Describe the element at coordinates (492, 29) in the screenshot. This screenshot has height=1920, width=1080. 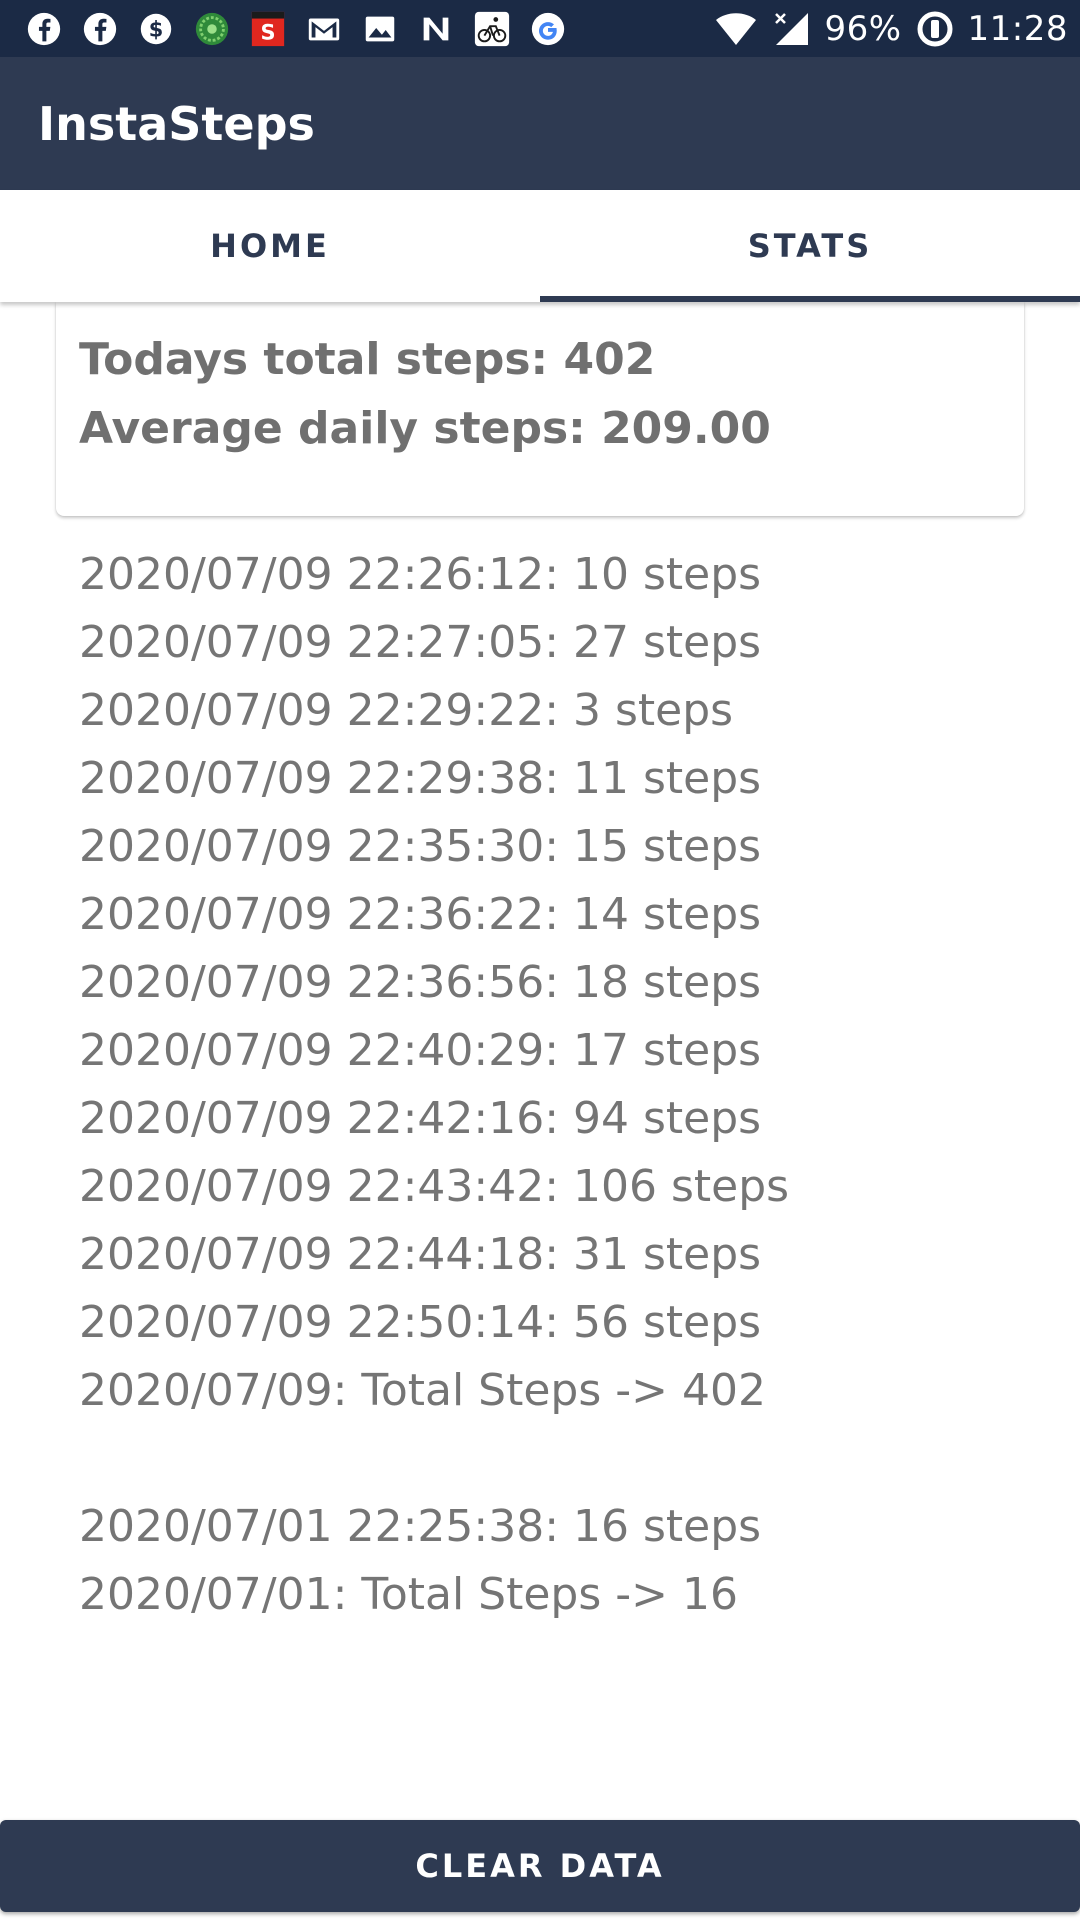
I see `cycling-icon` at that location.